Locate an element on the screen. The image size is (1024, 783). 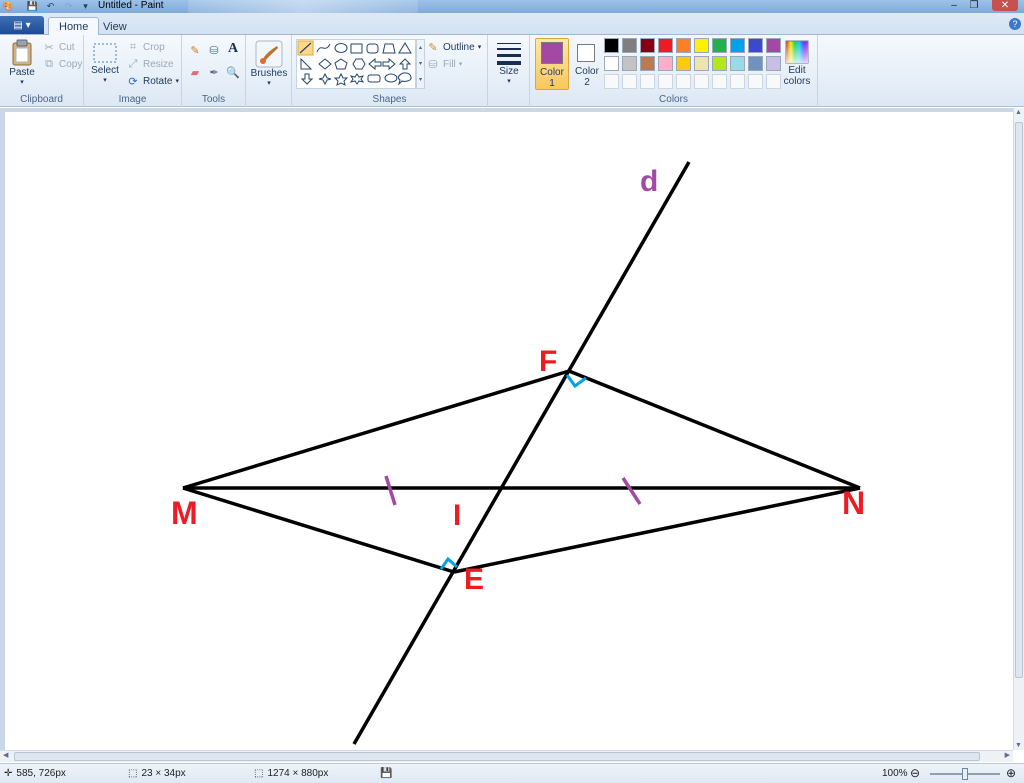
horizontal-scroll-thumb is located at coordinates (497, 756).